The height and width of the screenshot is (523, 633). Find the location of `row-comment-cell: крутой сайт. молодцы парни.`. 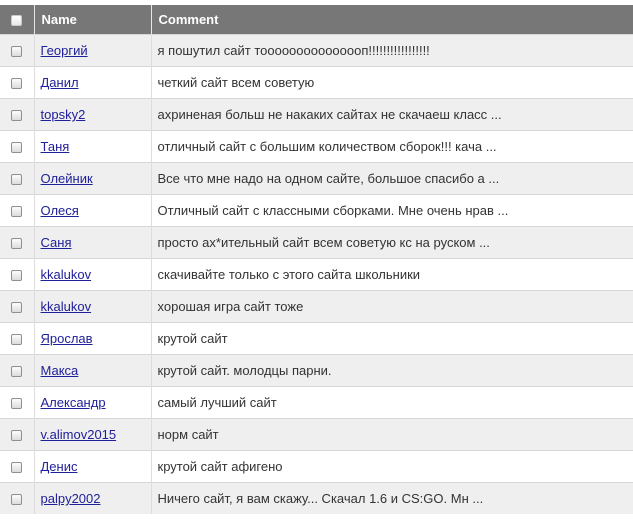

row-comment-cell: крутой сайт. молодцы парни. is located at coordinates (392, 370).